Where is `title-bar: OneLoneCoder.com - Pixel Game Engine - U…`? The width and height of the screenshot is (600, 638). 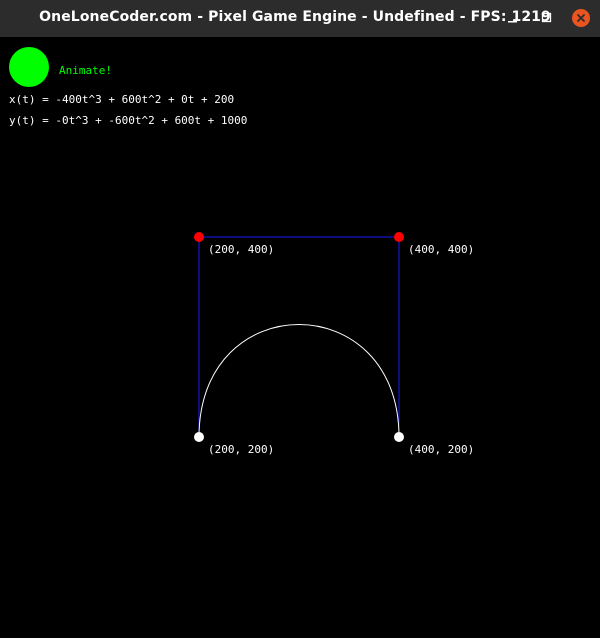
title-bar: OneLoneCoder.com - Pixel Game Engine - U… is located at coordinates (300, 18).